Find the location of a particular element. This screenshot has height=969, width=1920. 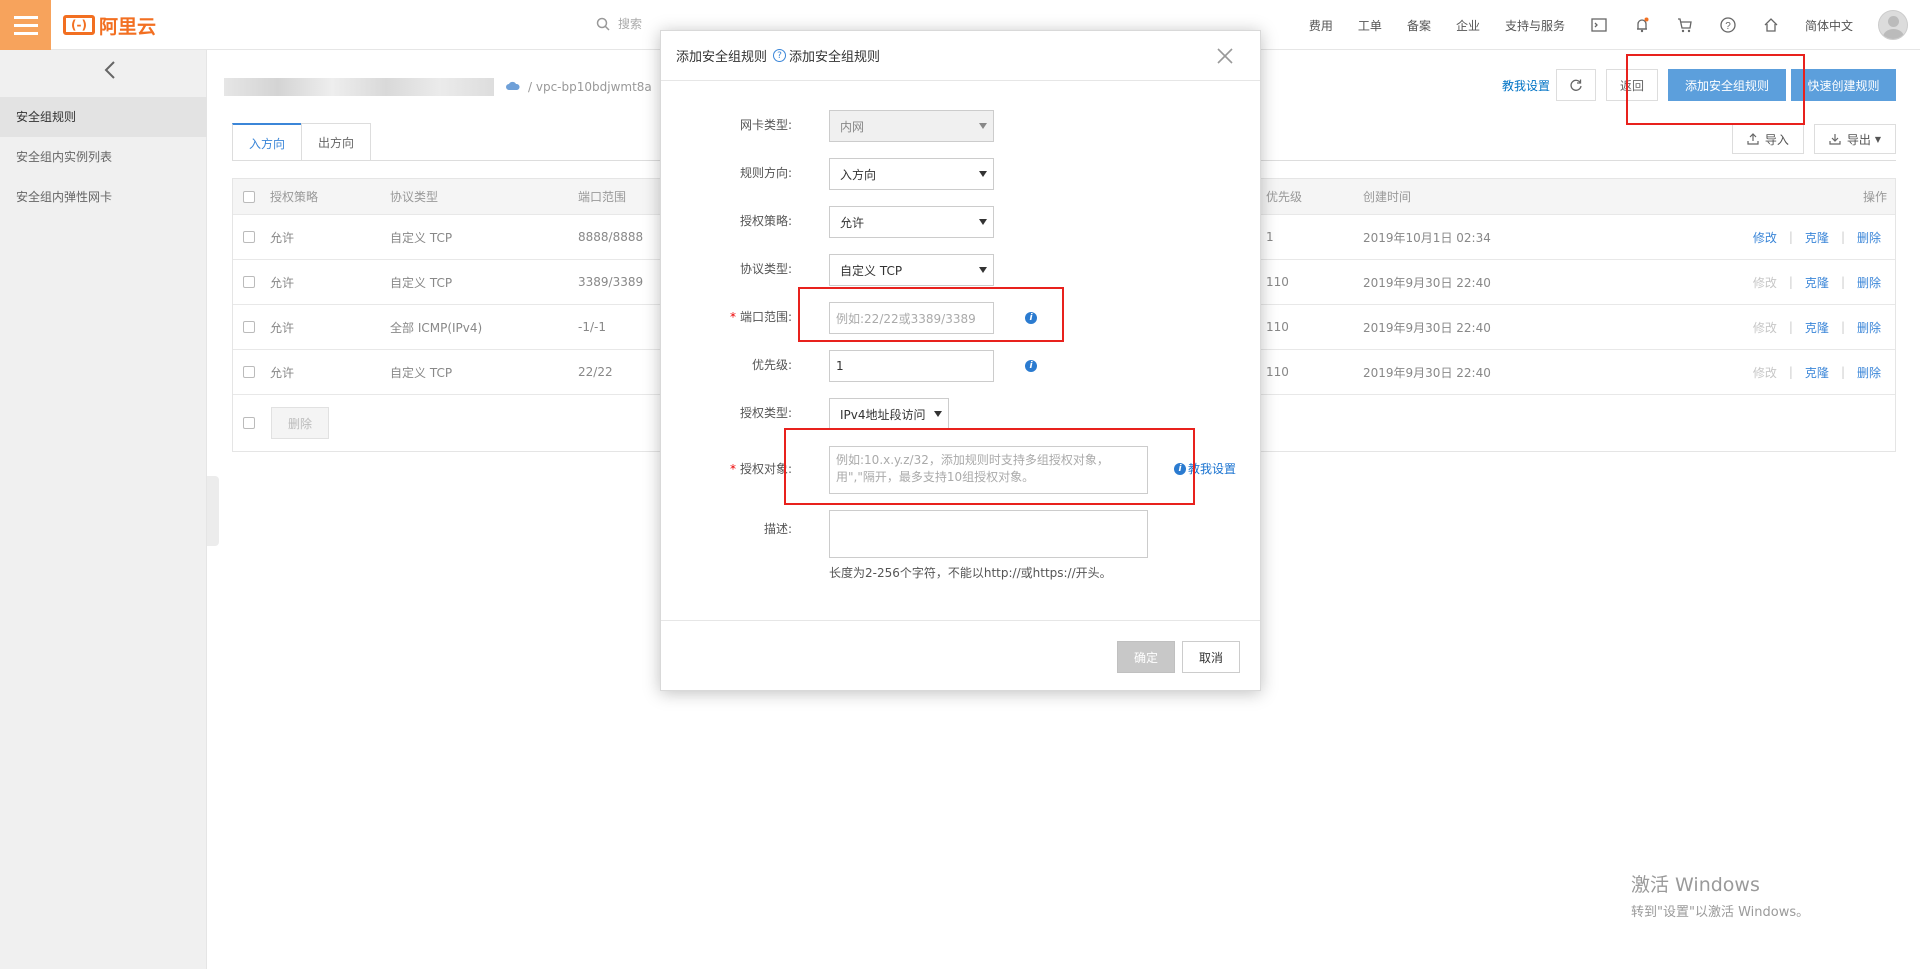

annotation-box-auth-object is located at coordinates (989, 466).